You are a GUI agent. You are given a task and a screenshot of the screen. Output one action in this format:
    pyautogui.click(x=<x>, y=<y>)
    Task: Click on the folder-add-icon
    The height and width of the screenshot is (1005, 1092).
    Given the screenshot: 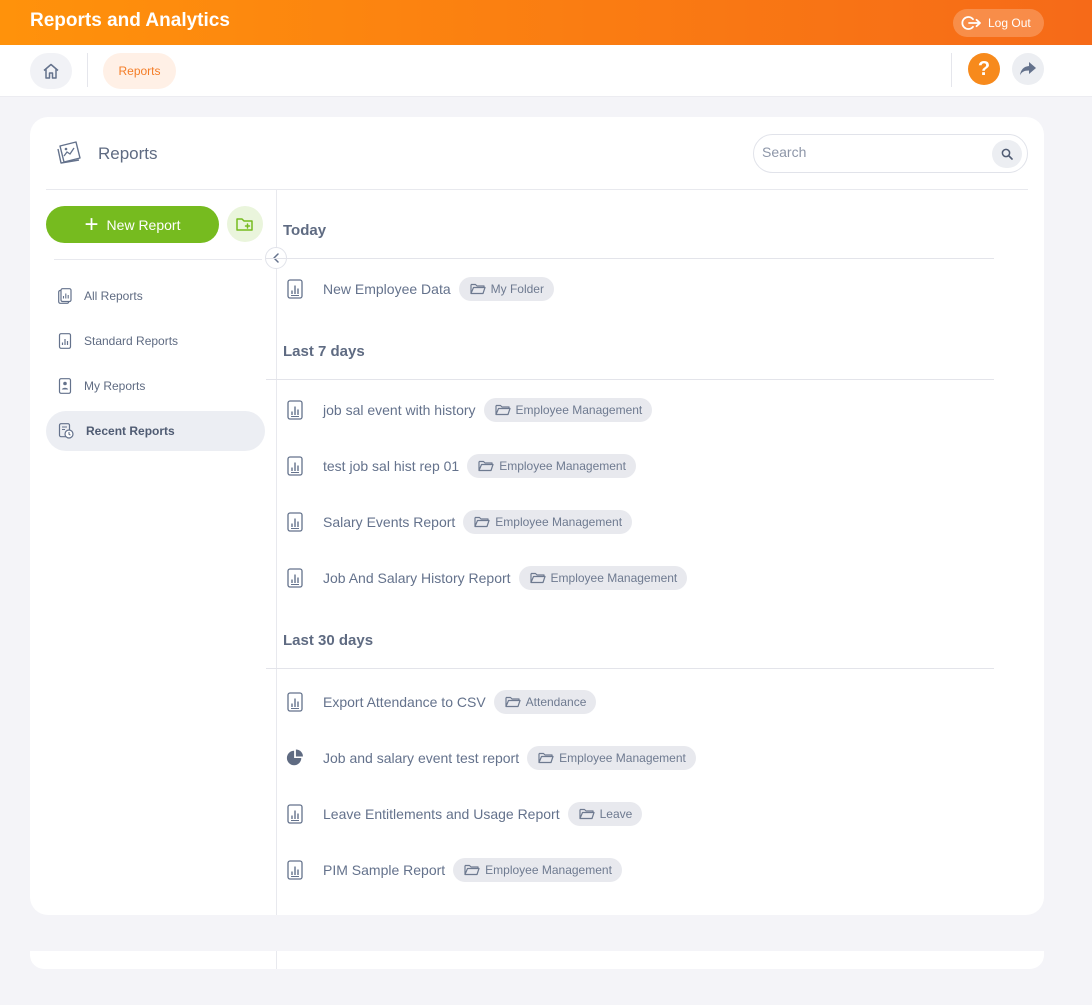 What is the action you would take?
    pyautogui.click(x=244, y=224)
    